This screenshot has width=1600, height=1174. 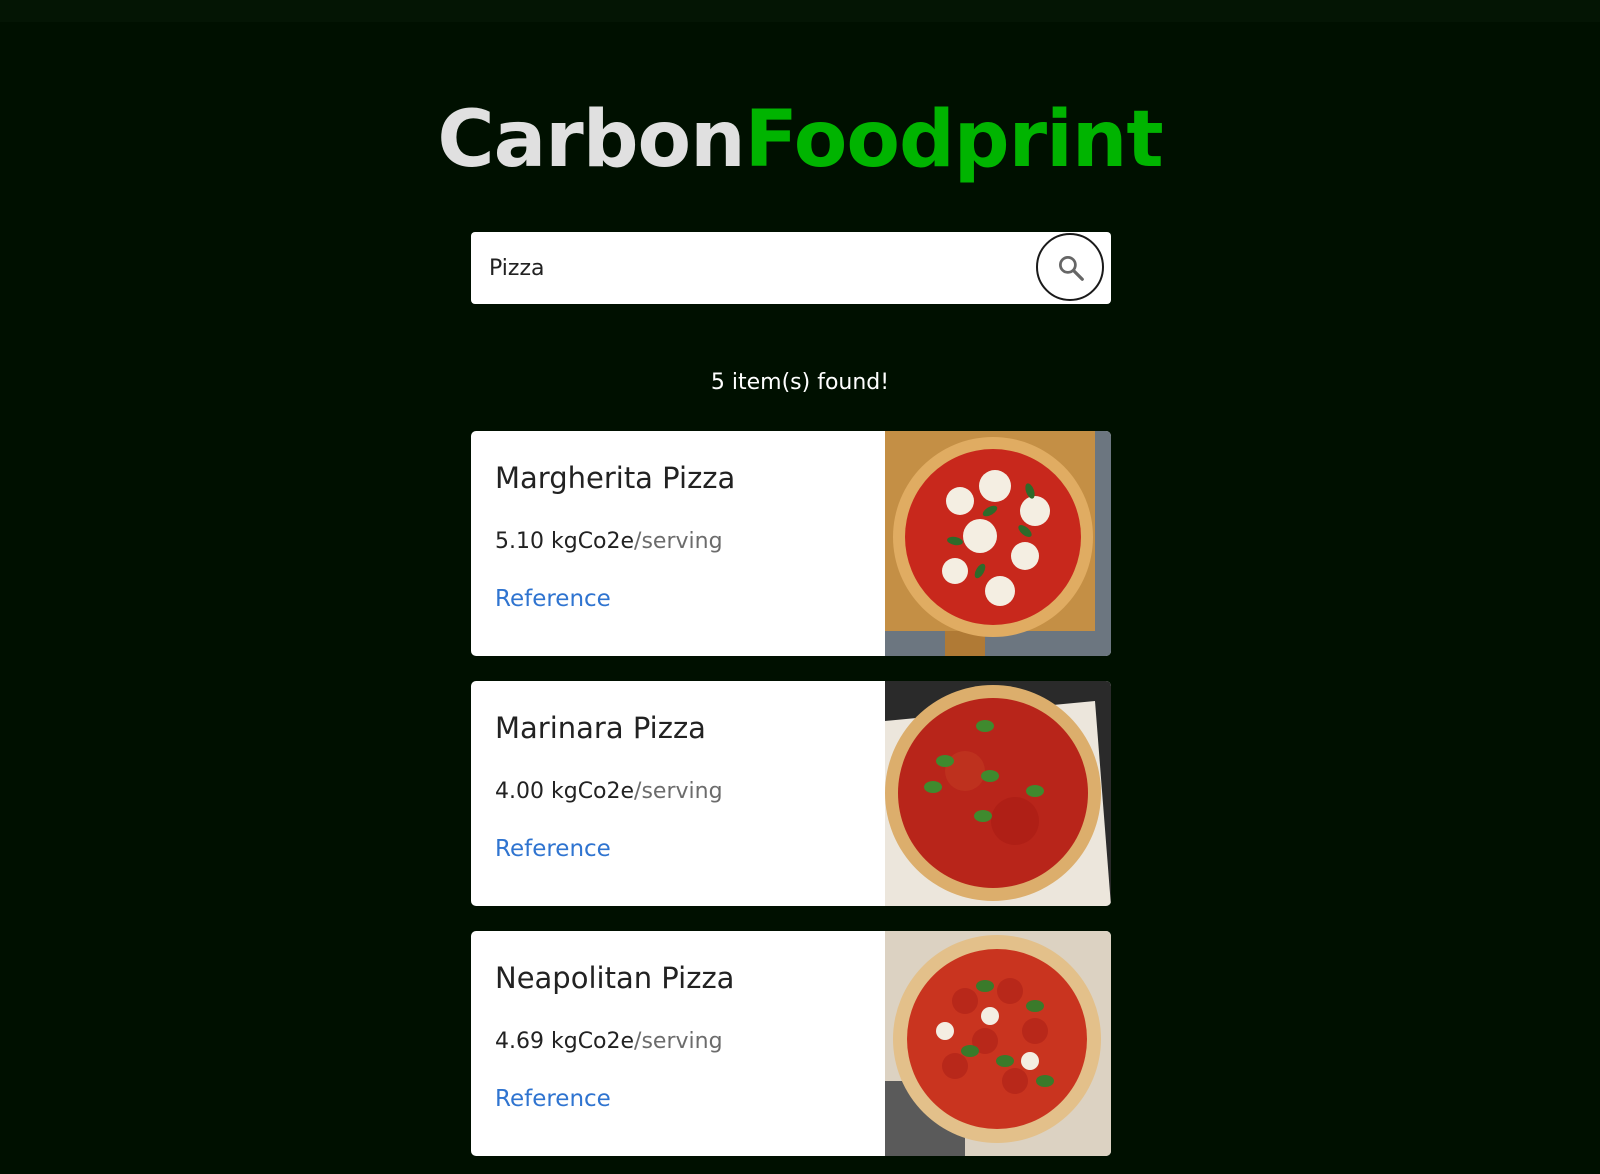 I want to click on emission-number: 5.10, so click(x=519, y=541).